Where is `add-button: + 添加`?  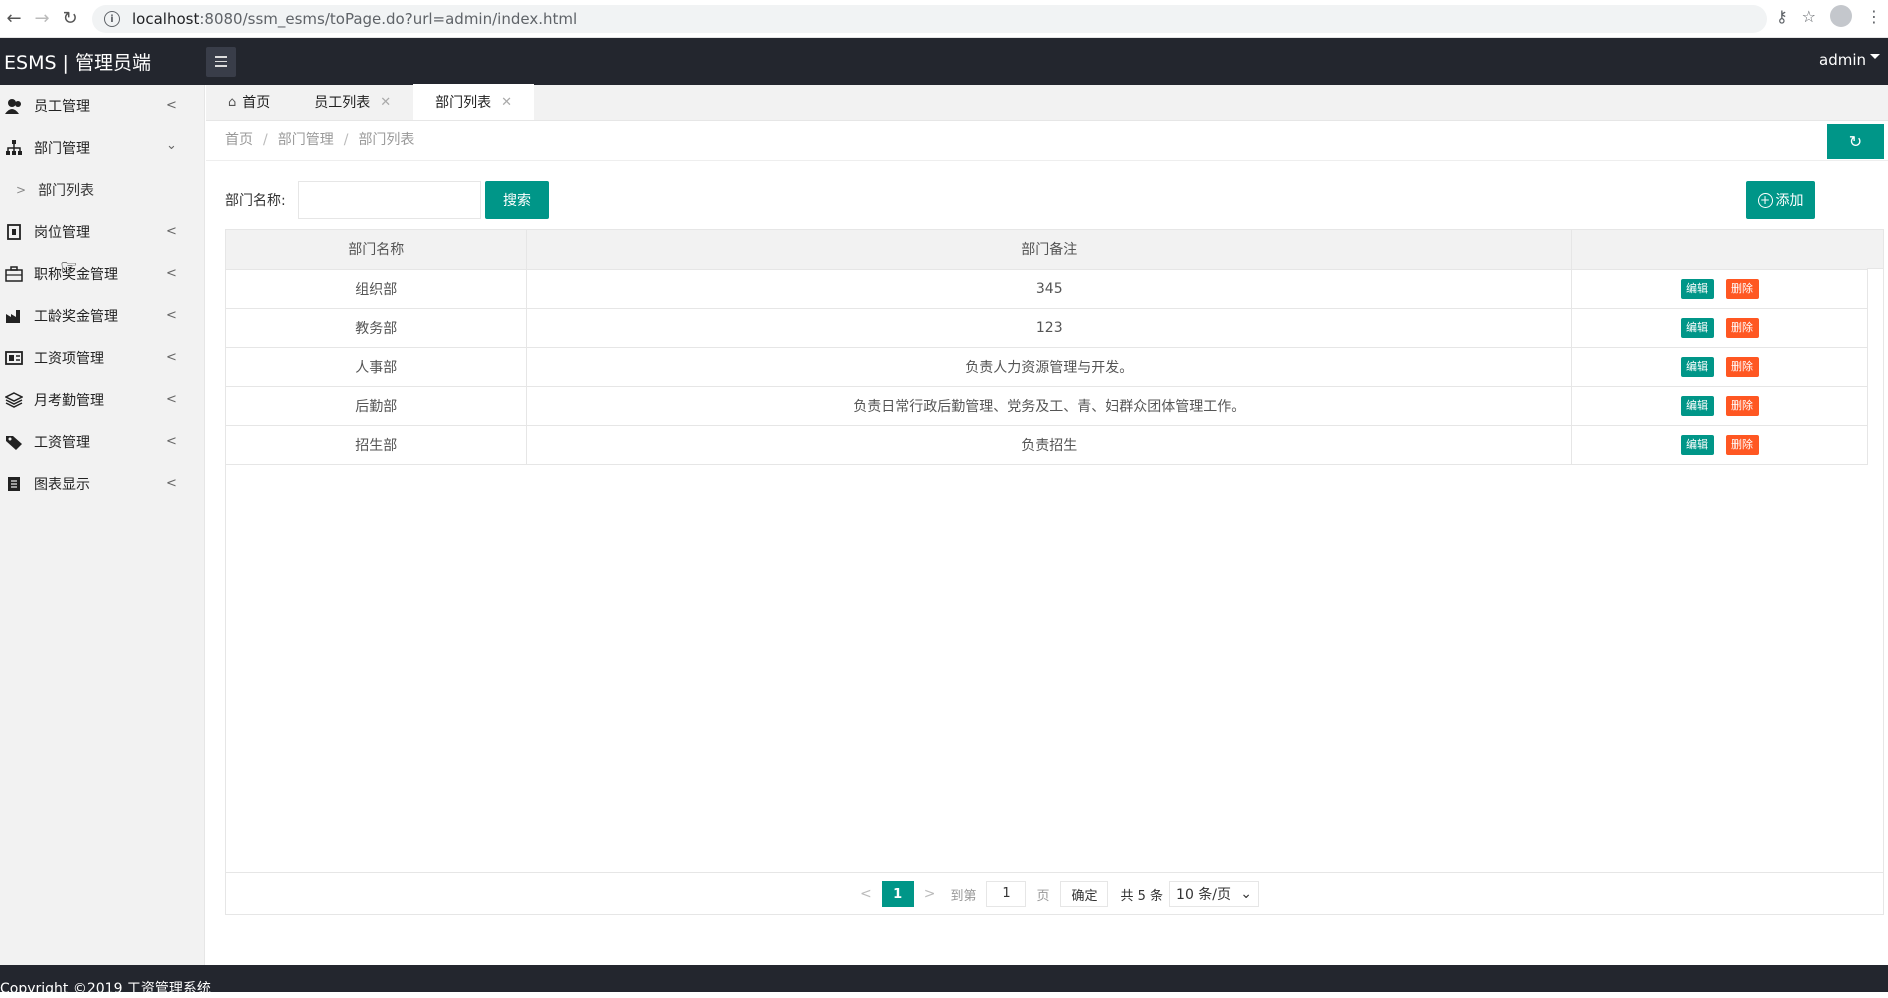 add-button: + 添加 is located at coordinates (1780, 200).